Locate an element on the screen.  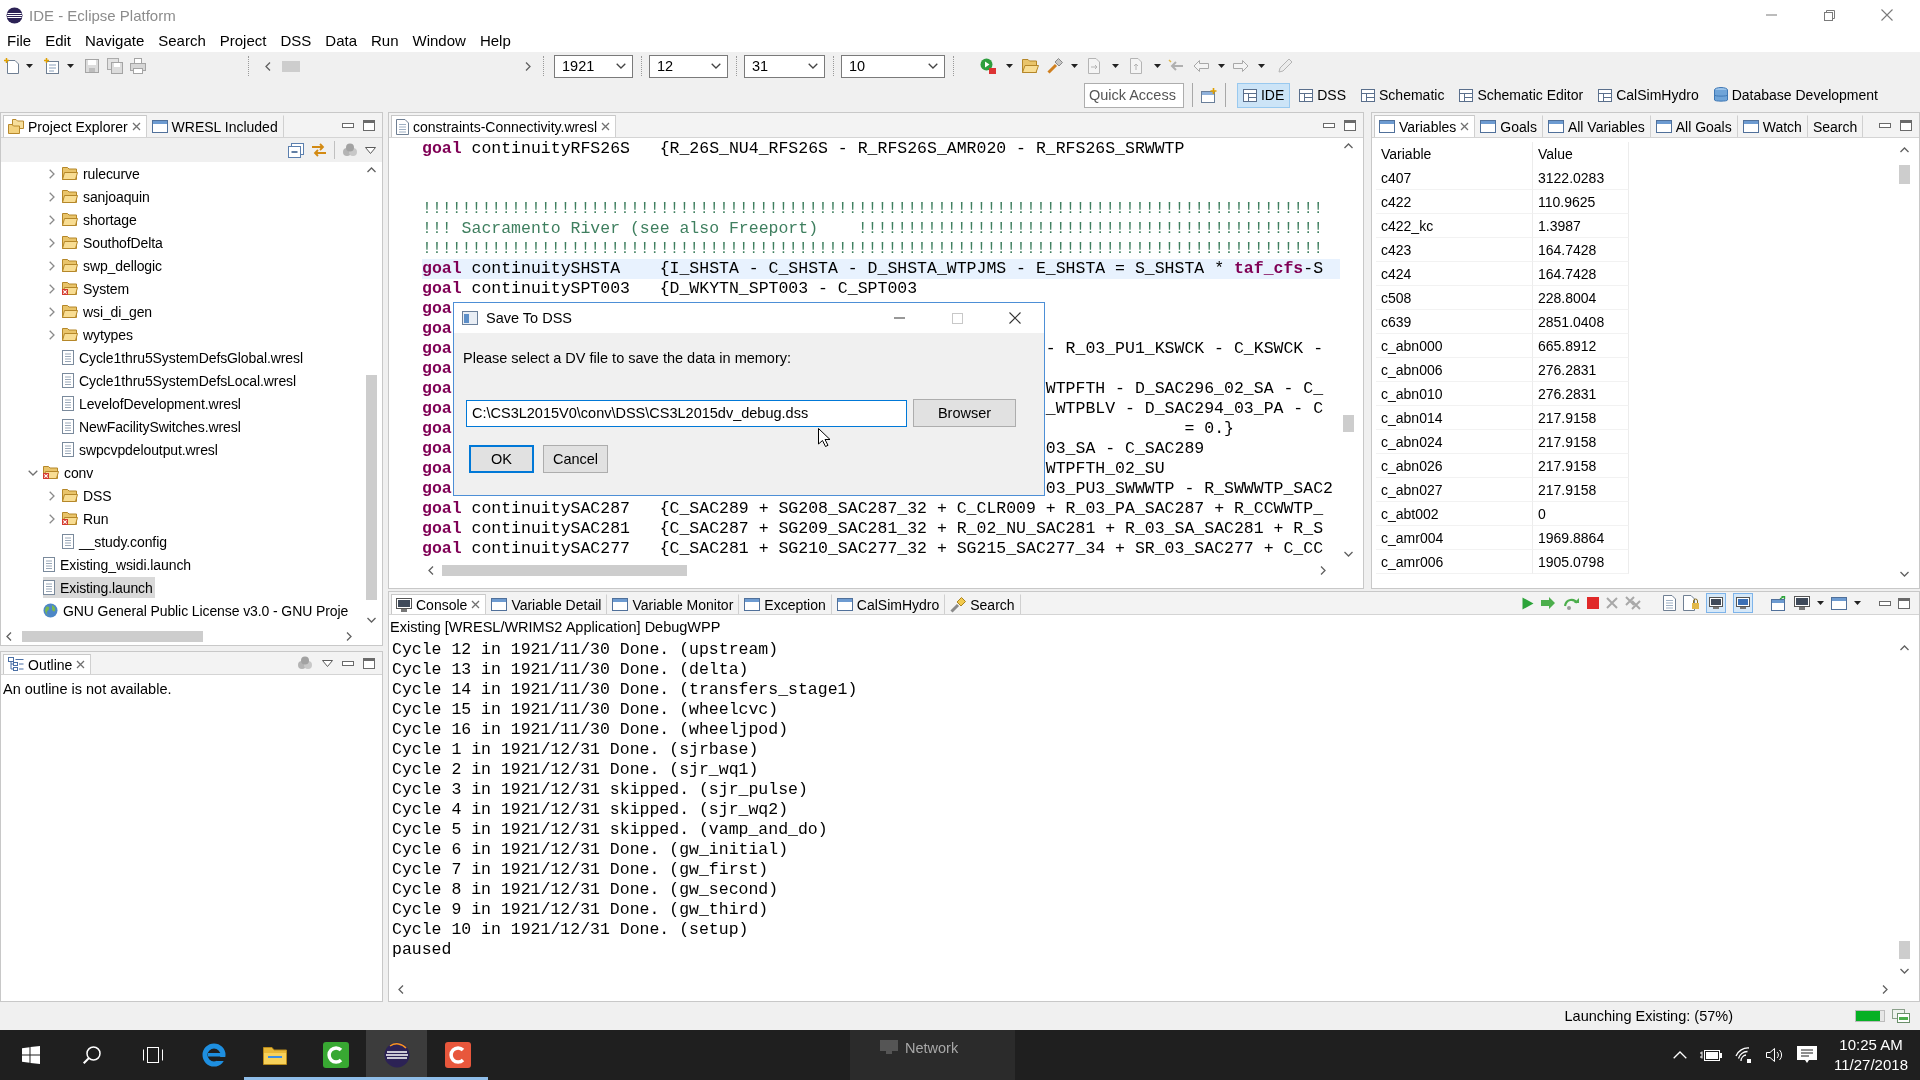
tree-item: Cycle1thru5SystemDefsGlobal.wresl is located at coordinates (183, 357).